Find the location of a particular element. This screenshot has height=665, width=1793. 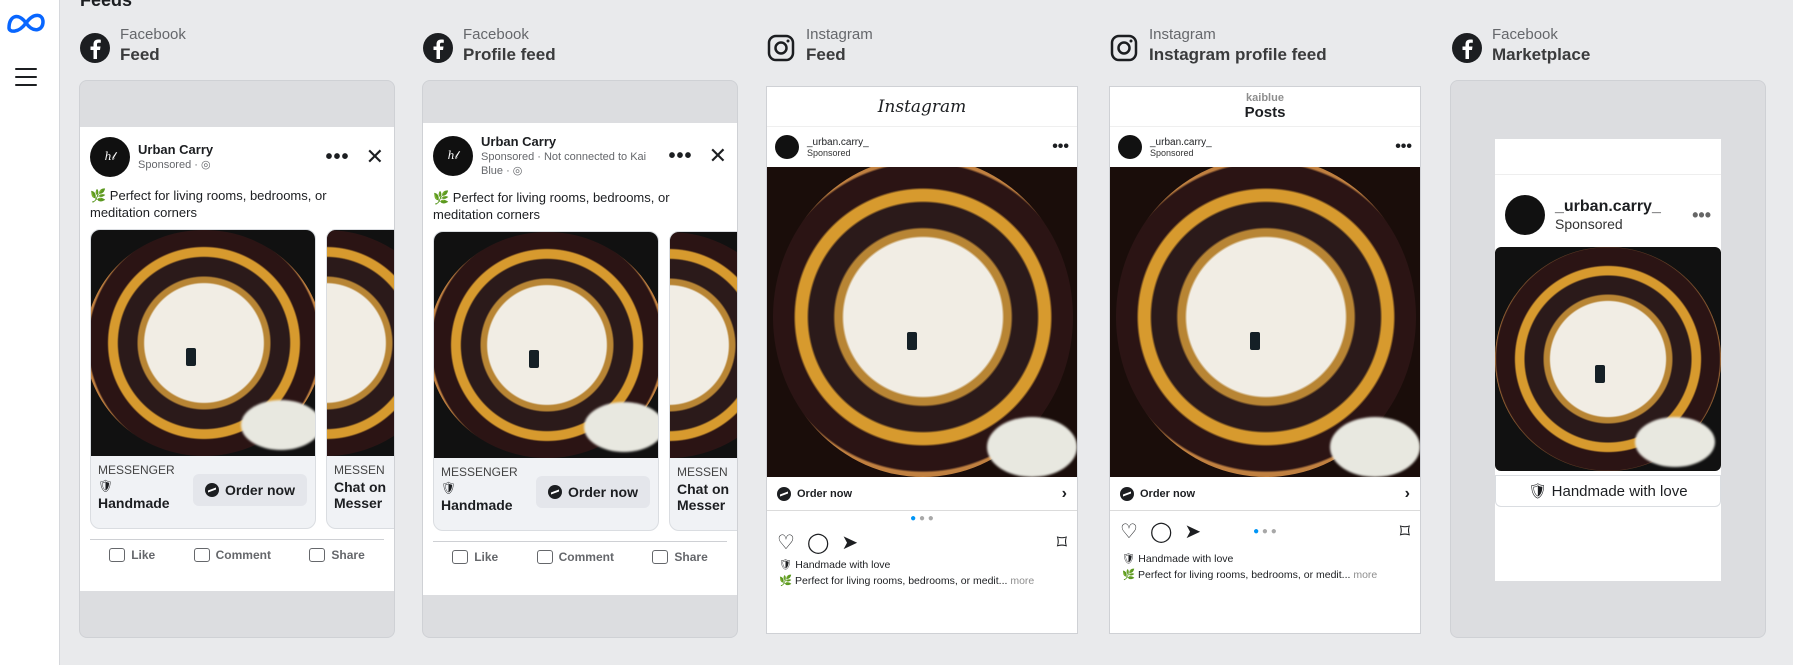

profile-username: kaiblue is located at coordinates (1265, 98).